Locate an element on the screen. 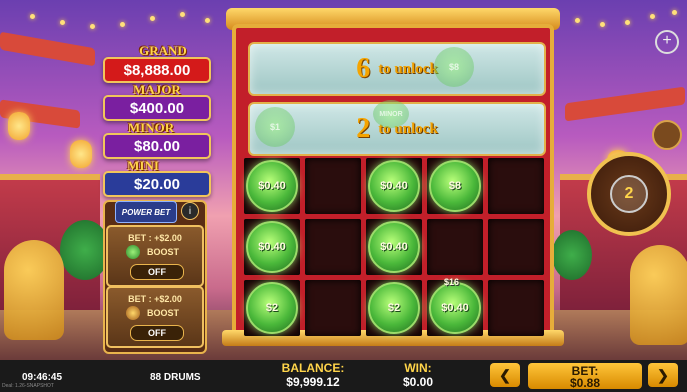 The width and height of the screenshot is (687, 392). locked-coin: $8 is located at coordinates (454, 67).